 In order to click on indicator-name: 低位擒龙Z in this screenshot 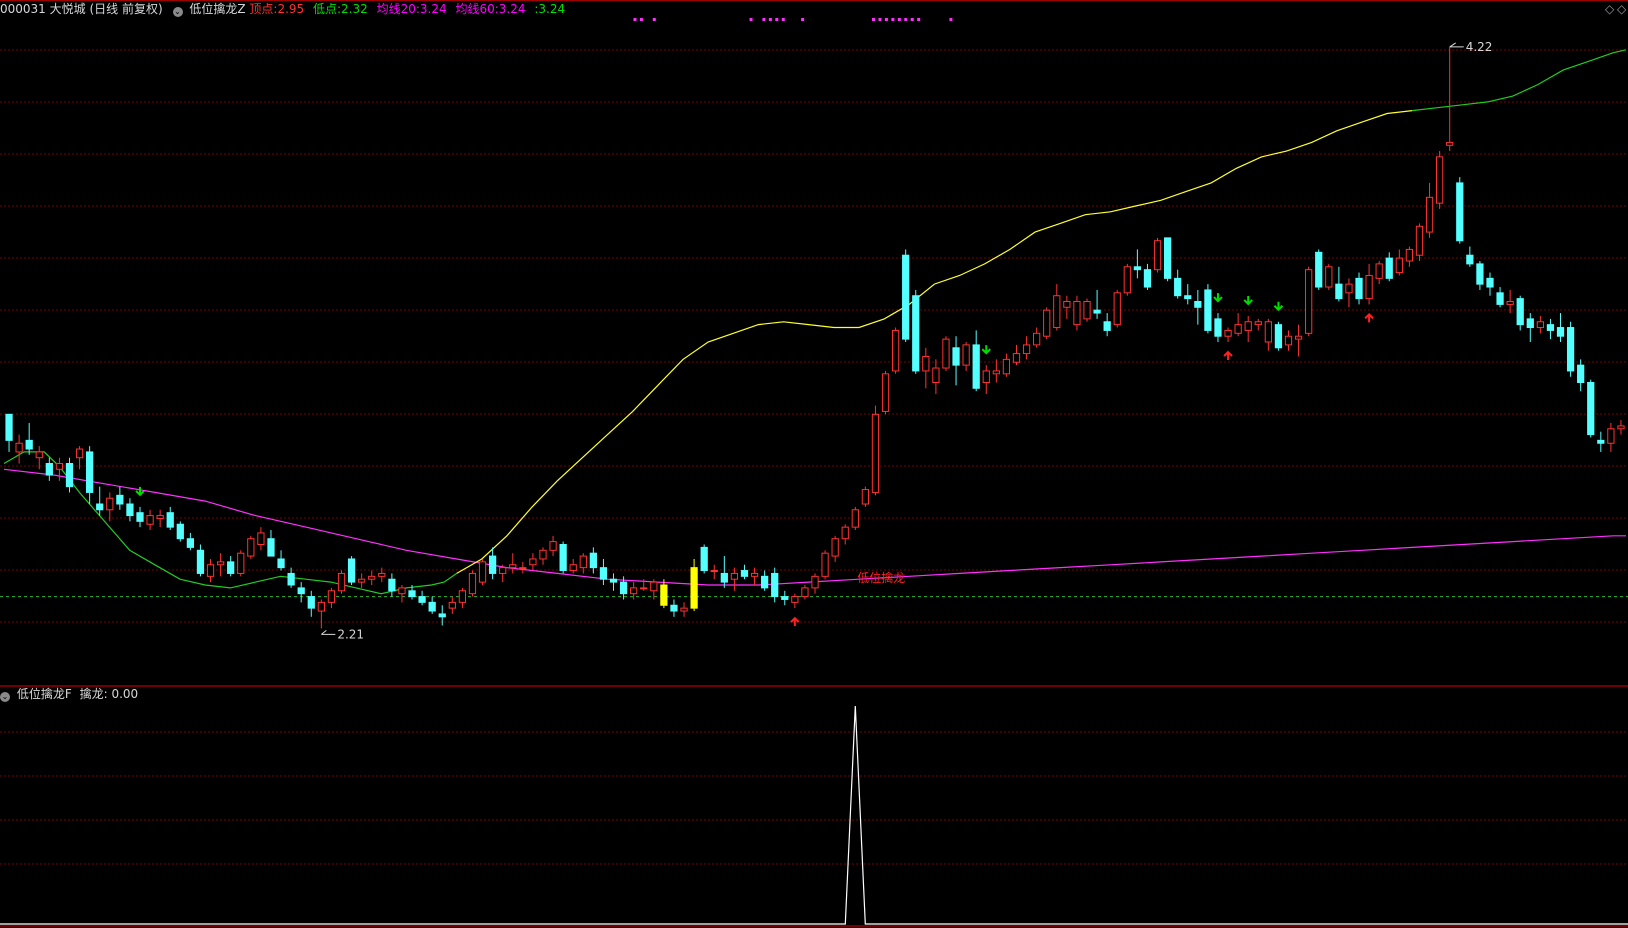, I will do `click(217, 9)`.